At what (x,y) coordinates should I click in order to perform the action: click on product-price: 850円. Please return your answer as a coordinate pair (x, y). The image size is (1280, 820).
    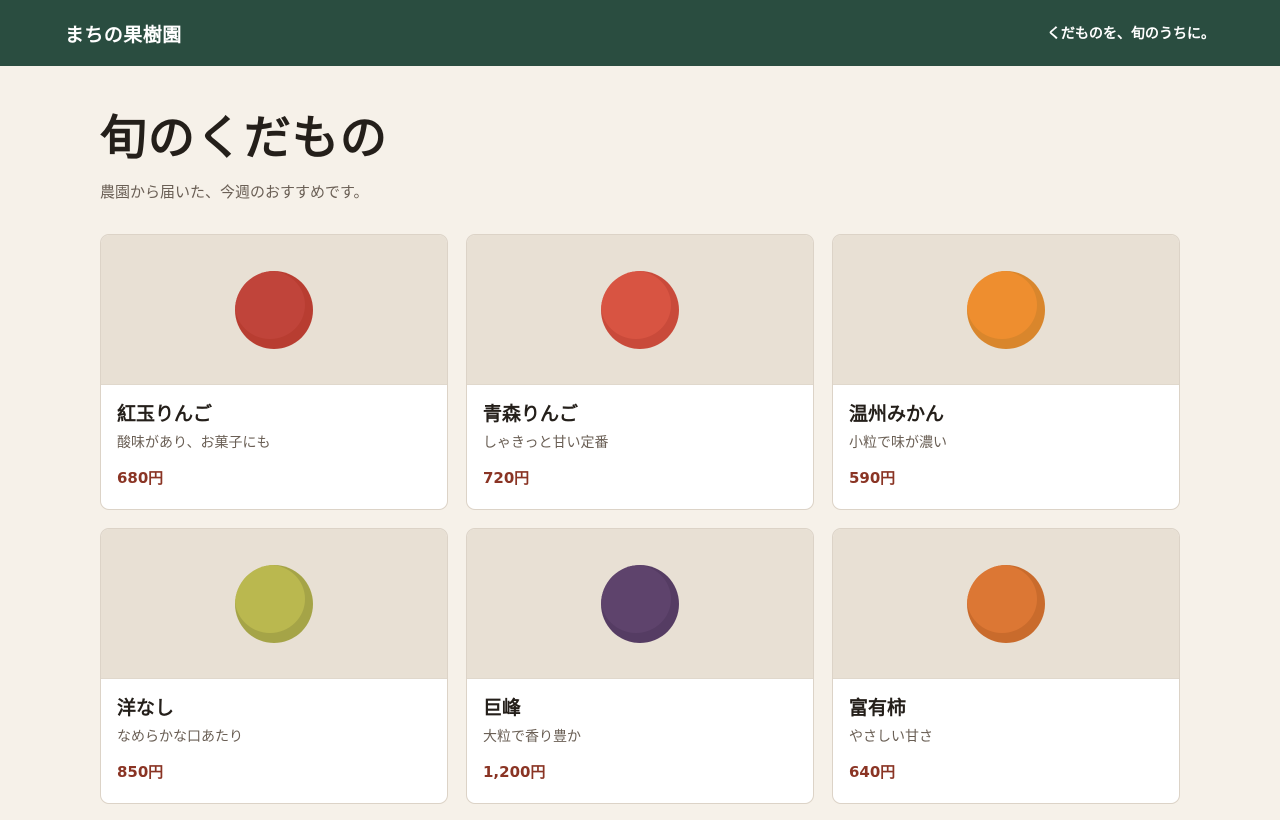
    Looking at the image, I should click on (140, 772).